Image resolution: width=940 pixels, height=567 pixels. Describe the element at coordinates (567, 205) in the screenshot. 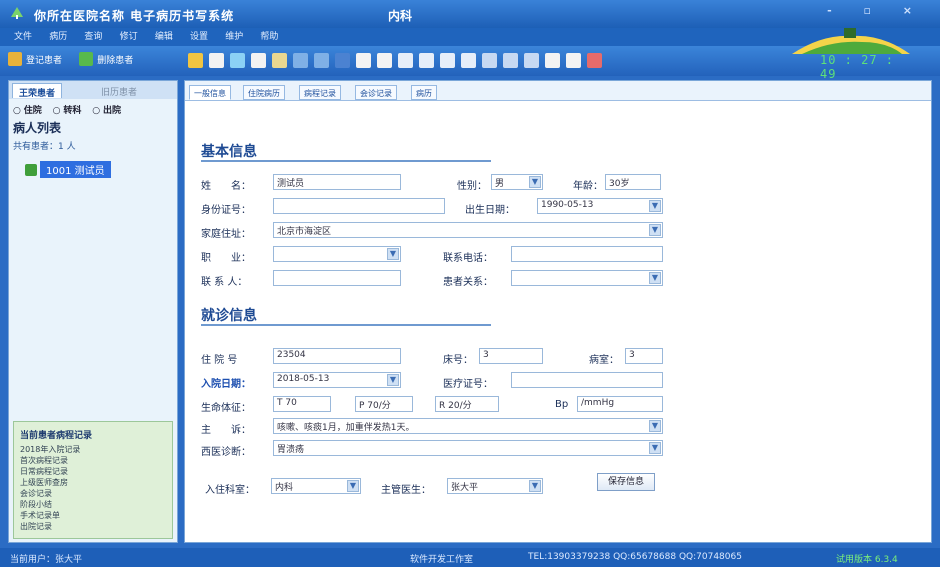

I see `birth-date-value: 1990-05-13` at that location.